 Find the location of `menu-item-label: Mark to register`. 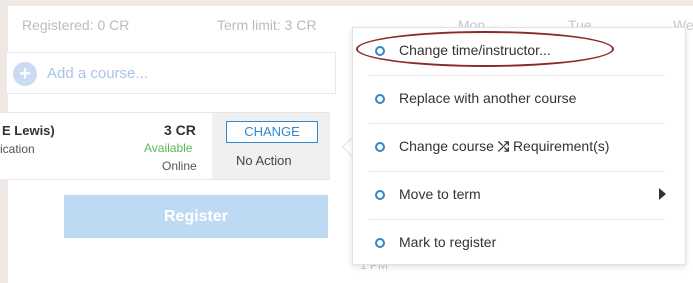

menu-item-label: Mark to register is located at coordinates (448, 242).